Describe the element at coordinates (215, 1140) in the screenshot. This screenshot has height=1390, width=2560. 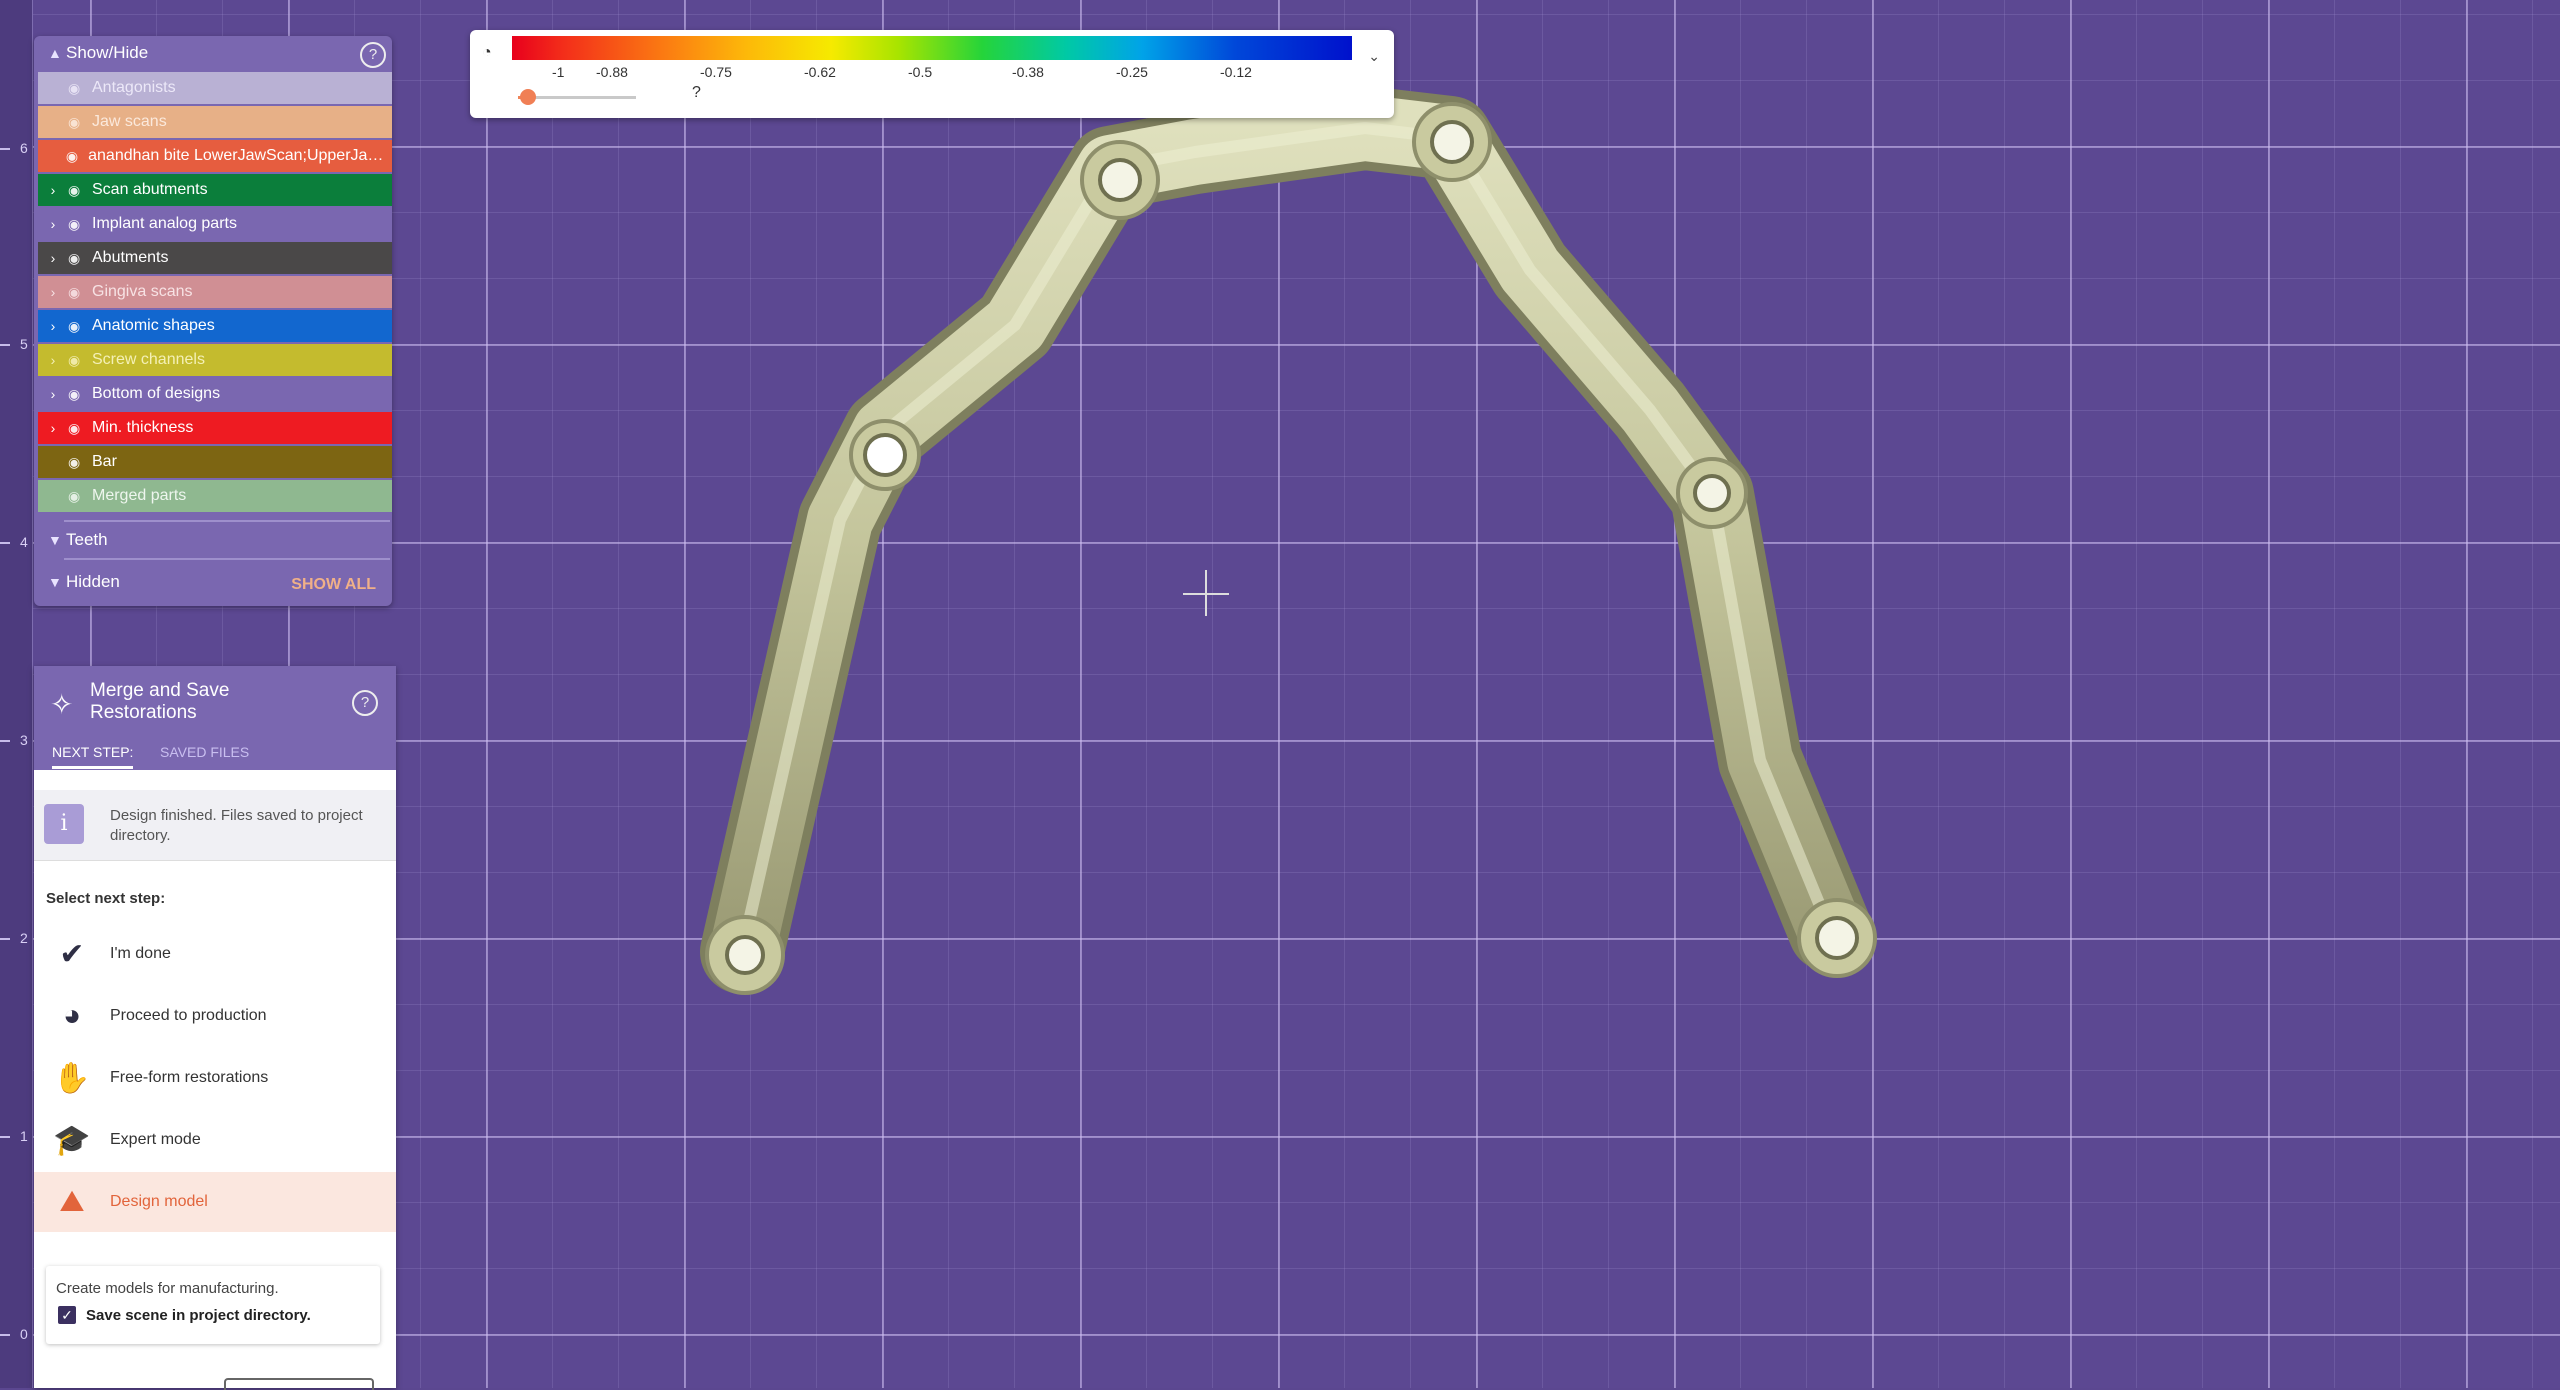
I see `next-step-option: 🎓 Expert mode` at that location.